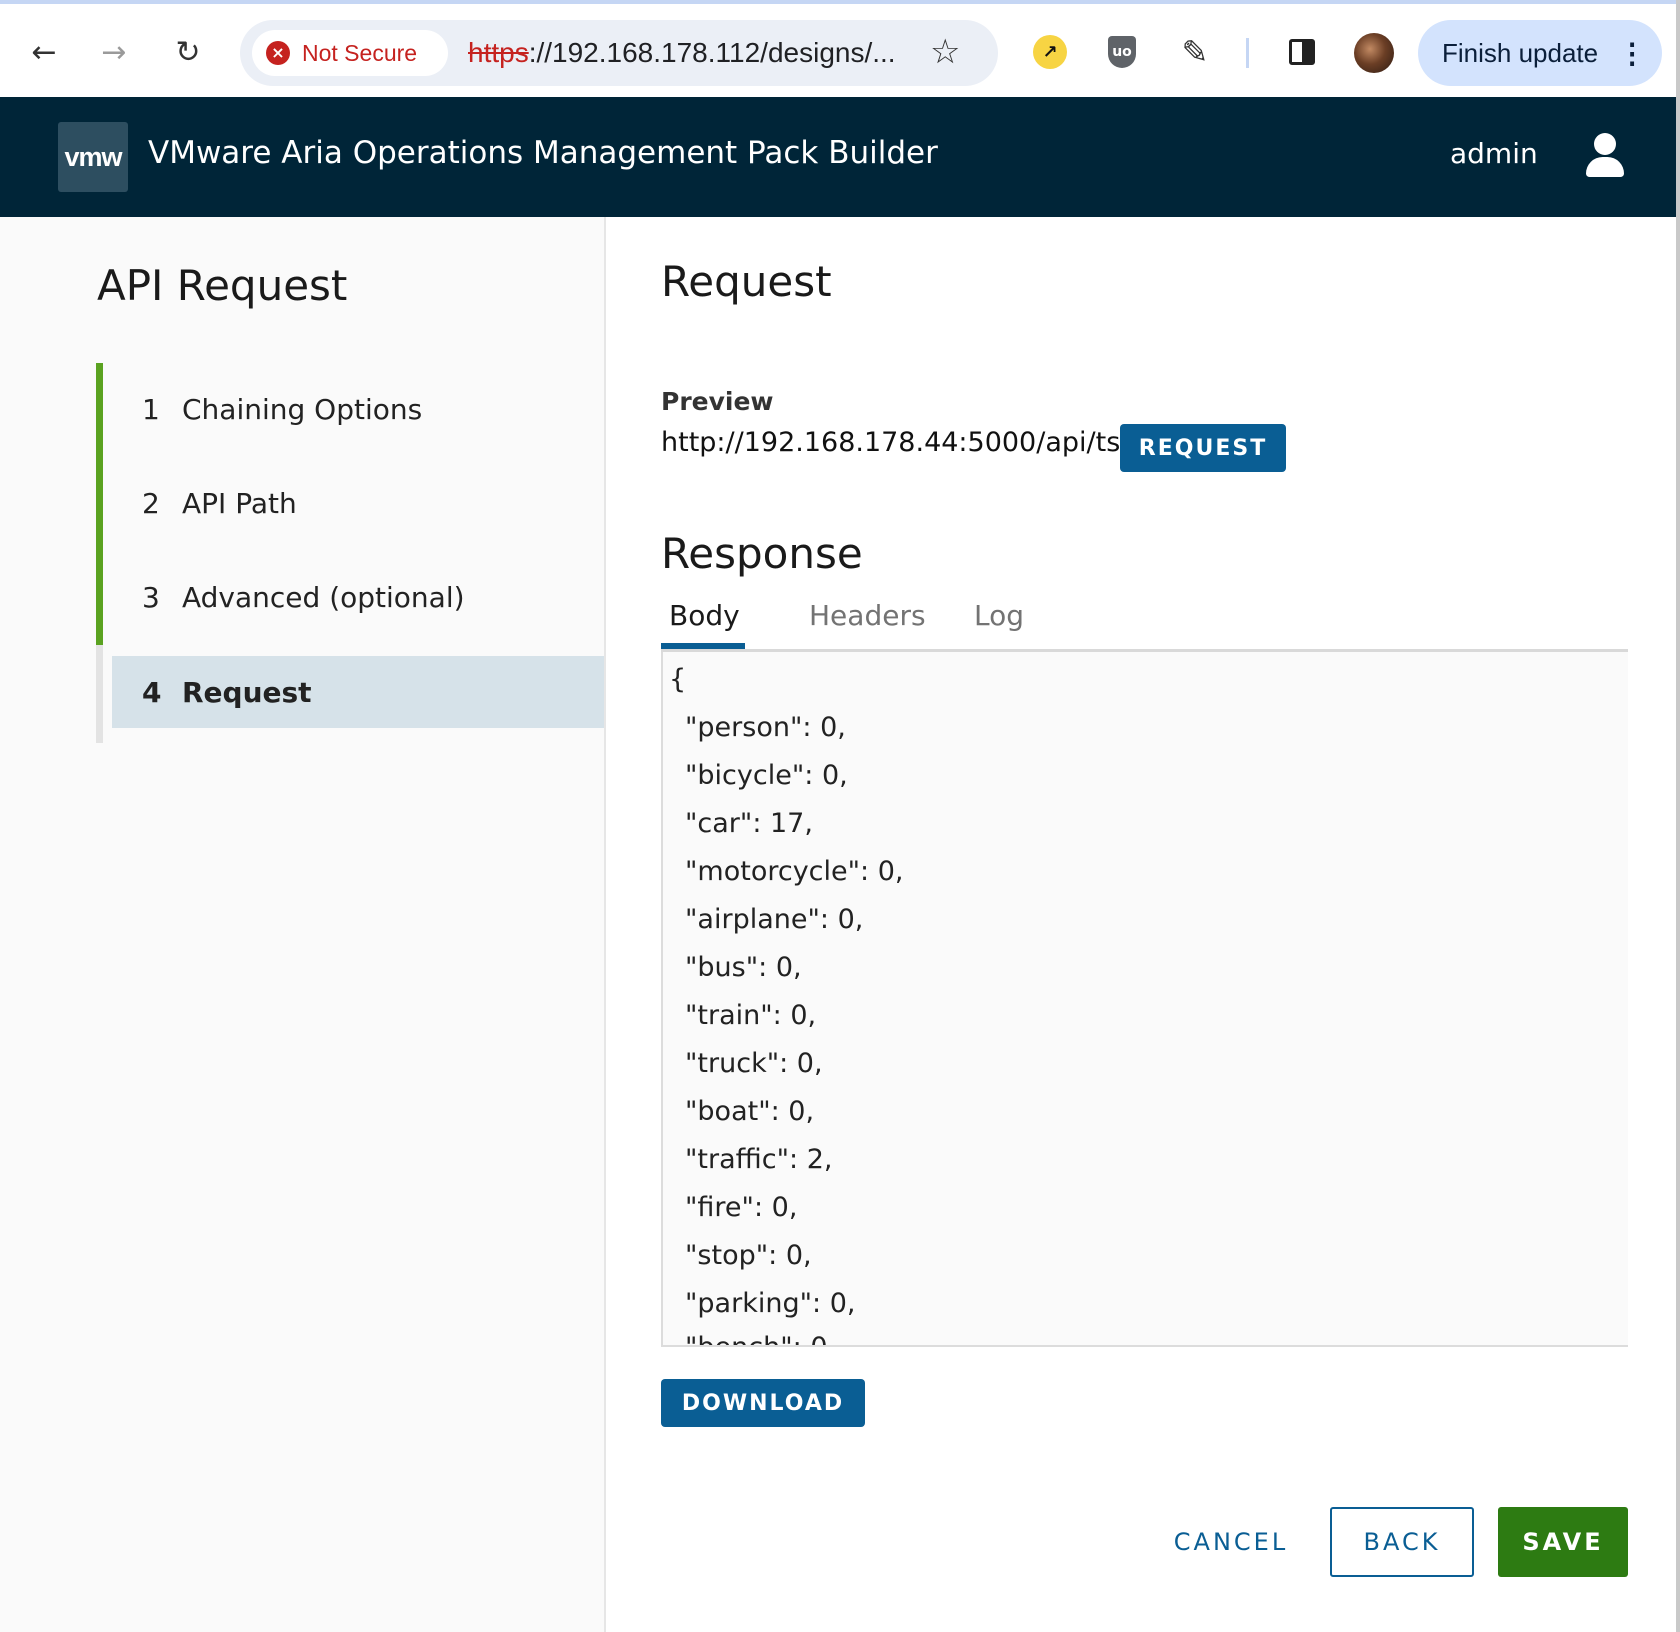  Describe the element at coordinates (763, 1403) in the screenshot. I see `download-button: DOWNLOAD` at that location.